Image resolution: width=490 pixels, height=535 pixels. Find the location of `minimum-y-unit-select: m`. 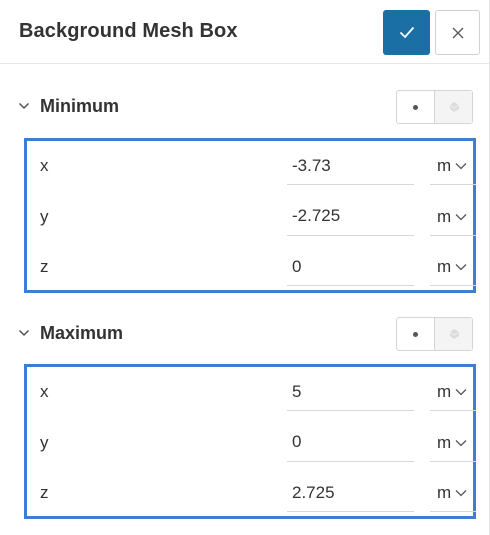

minimum-y-unit-select: m is located at coordinates (453, 217).